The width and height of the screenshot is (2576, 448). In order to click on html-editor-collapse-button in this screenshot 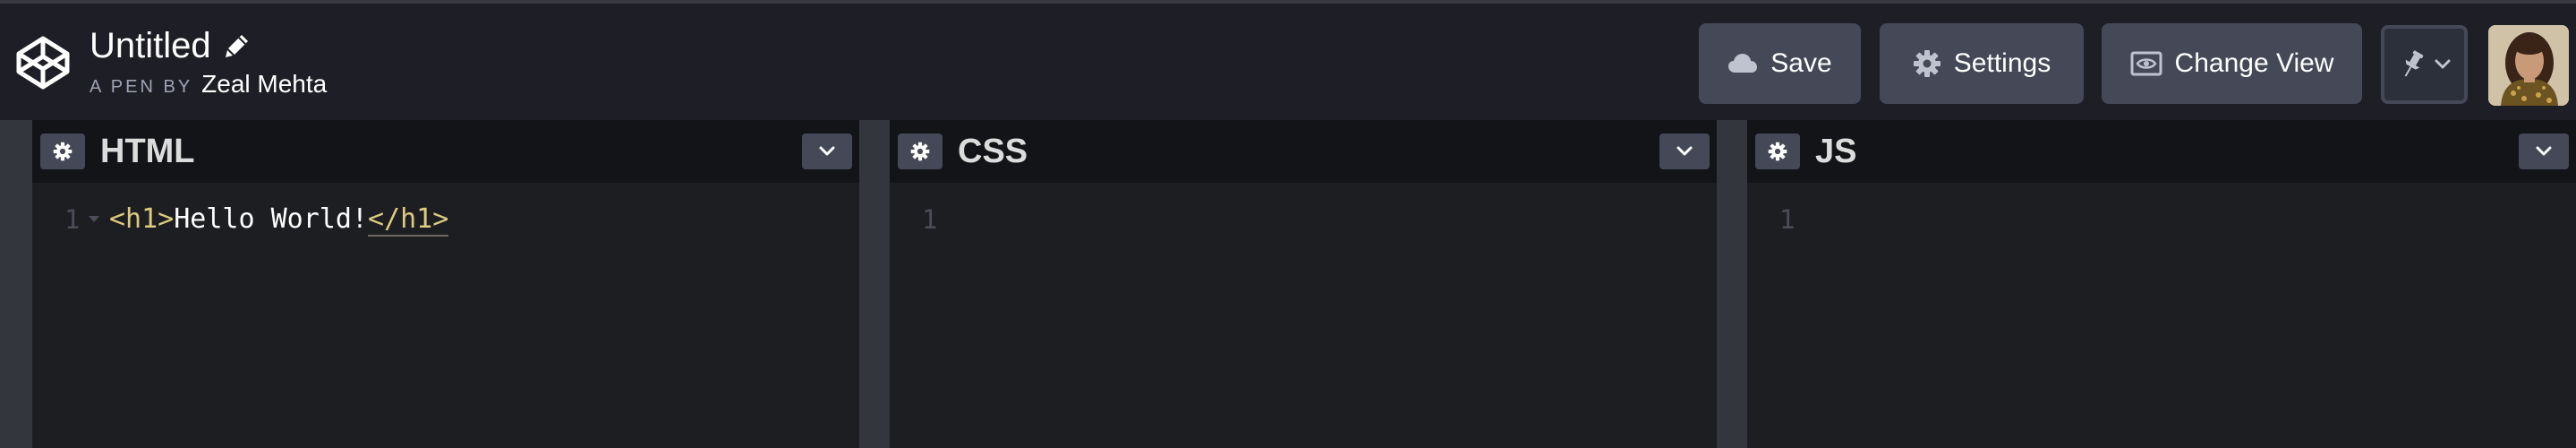, I will do `click(827, 152)`.